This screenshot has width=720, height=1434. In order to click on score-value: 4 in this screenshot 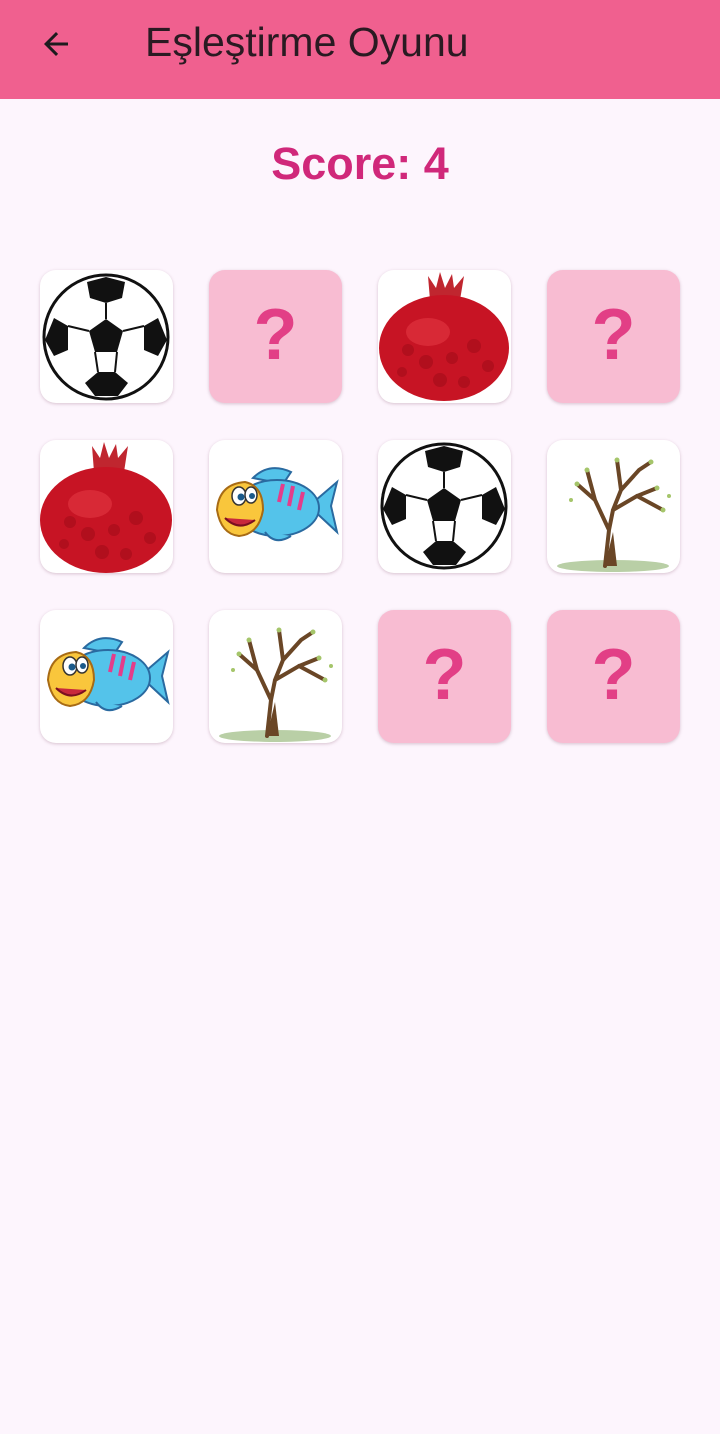, I will do `click(436, 163)`.